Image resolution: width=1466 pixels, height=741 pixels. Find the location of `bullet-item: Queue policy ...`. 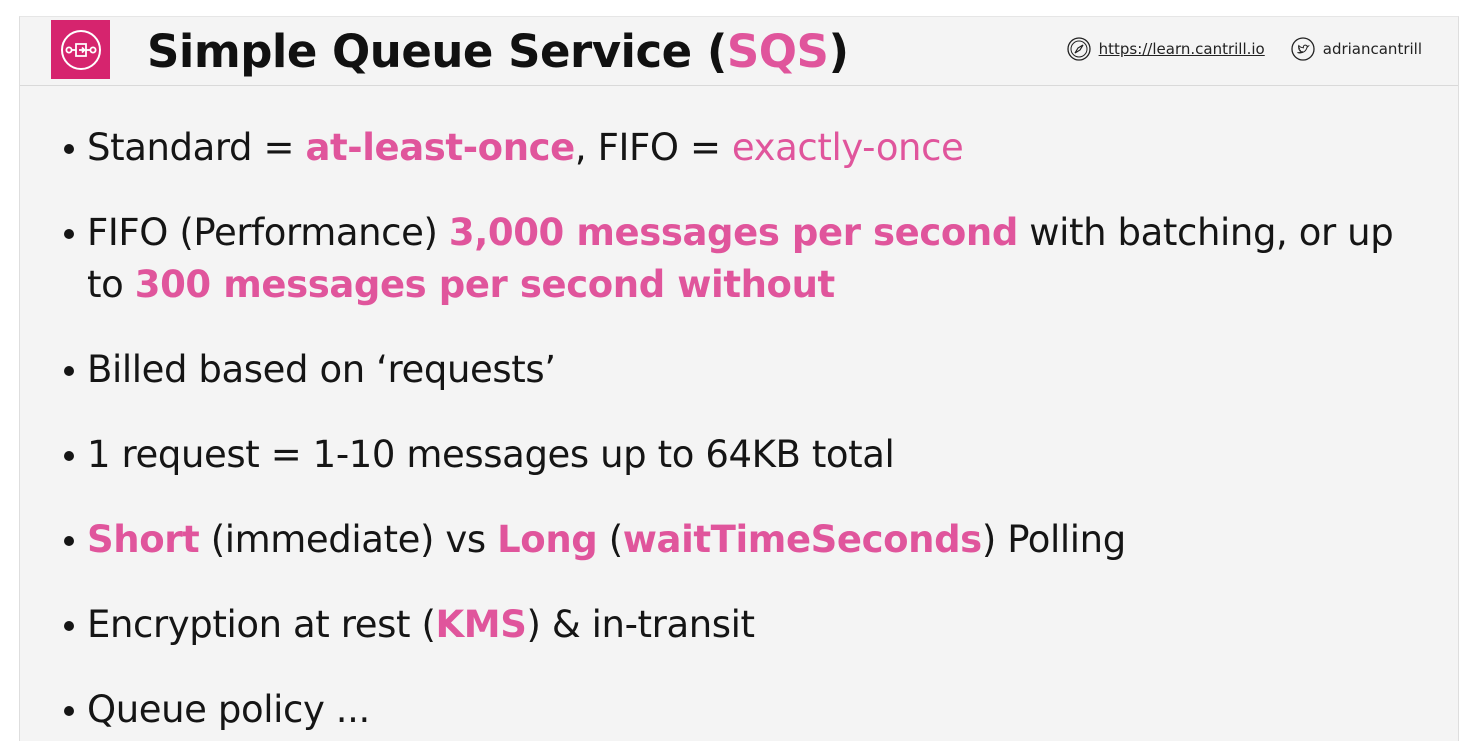

bullet-item: Queue policy ... is located at coordinates (739, 710).